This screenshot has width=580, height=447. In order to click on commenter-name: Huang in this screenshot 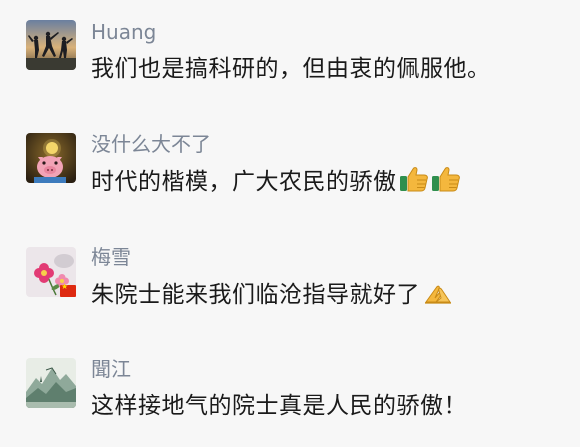, I will do `click(123, 32)`.